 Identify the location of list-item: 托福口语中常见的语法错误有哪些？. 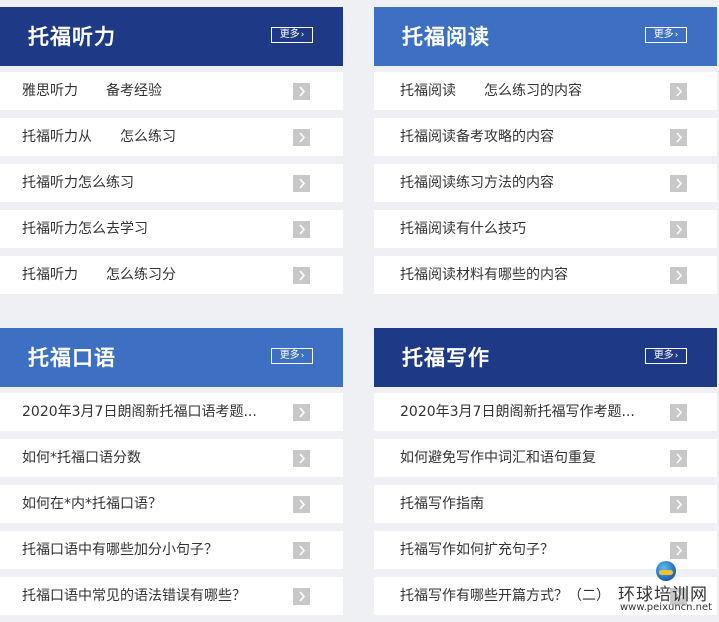
(171, 596).